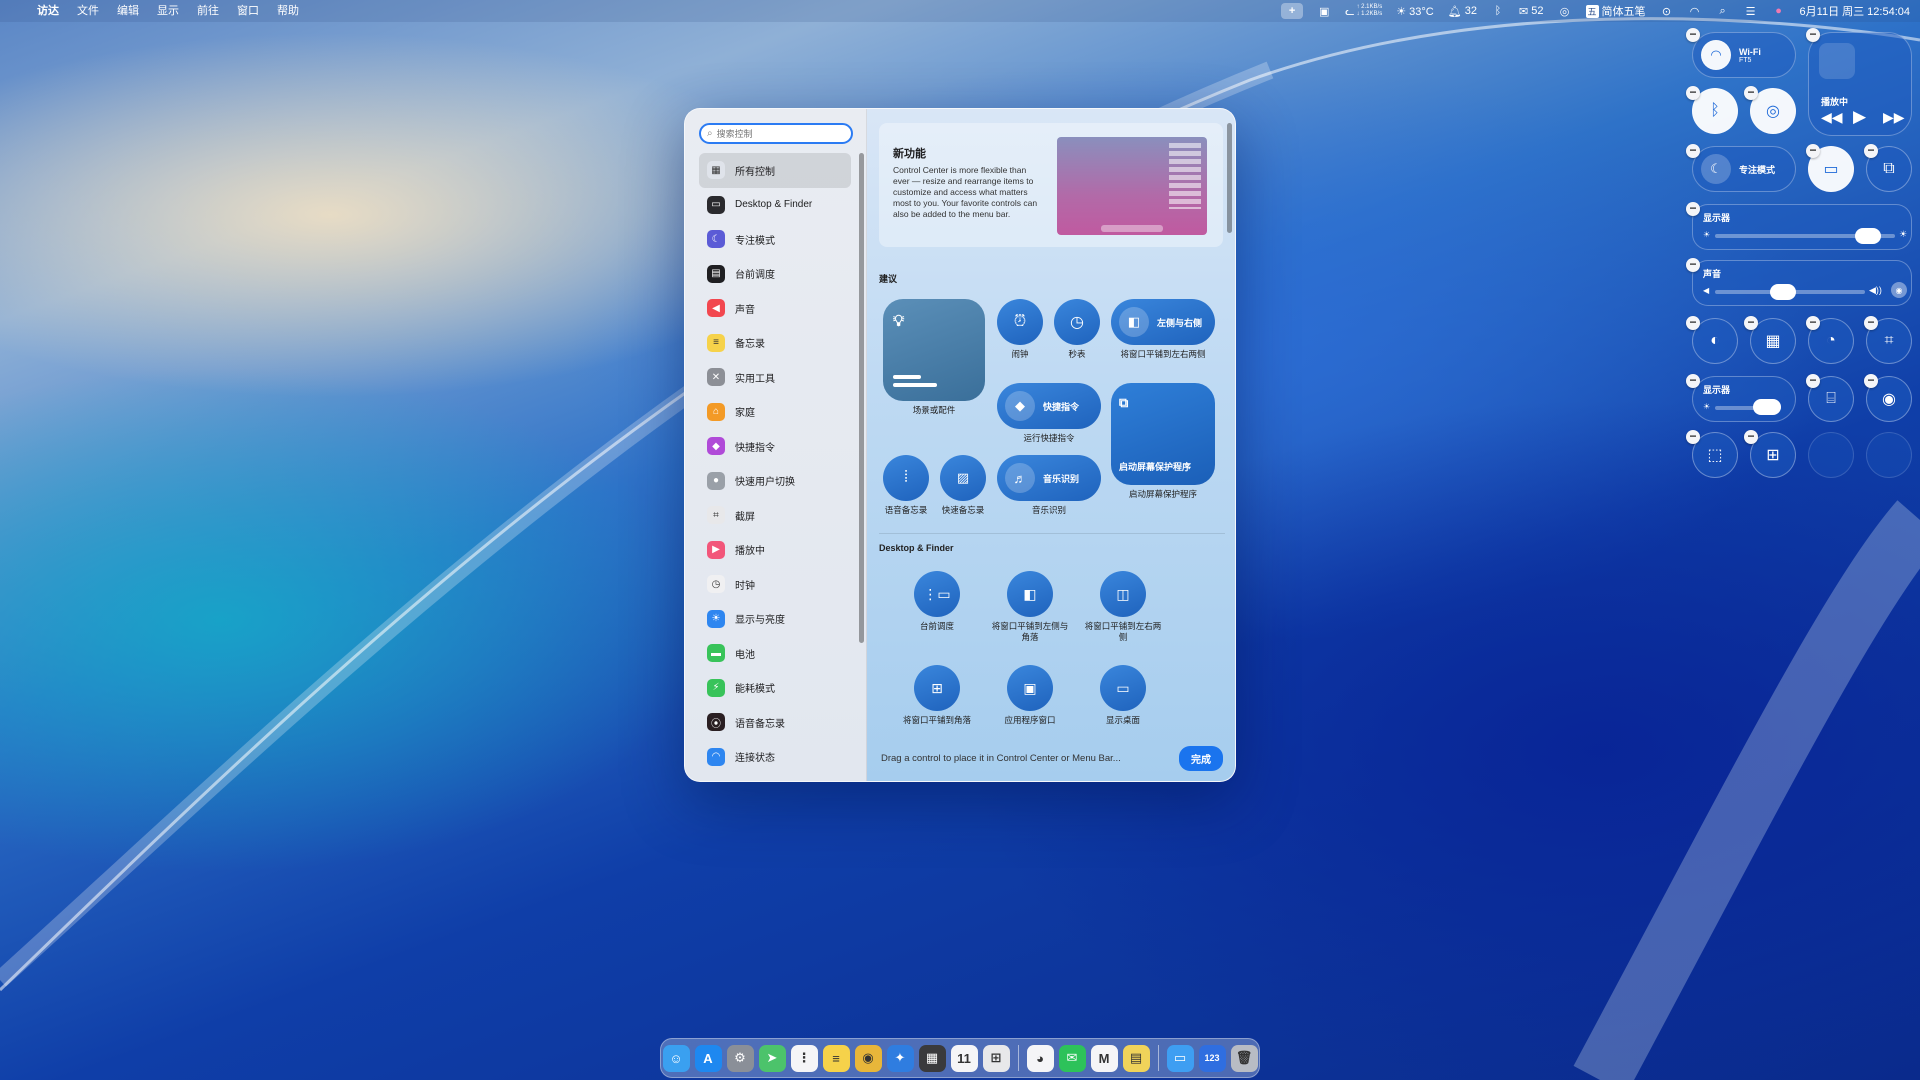  I want to click on menu-view: 显示, so click(168, 11).